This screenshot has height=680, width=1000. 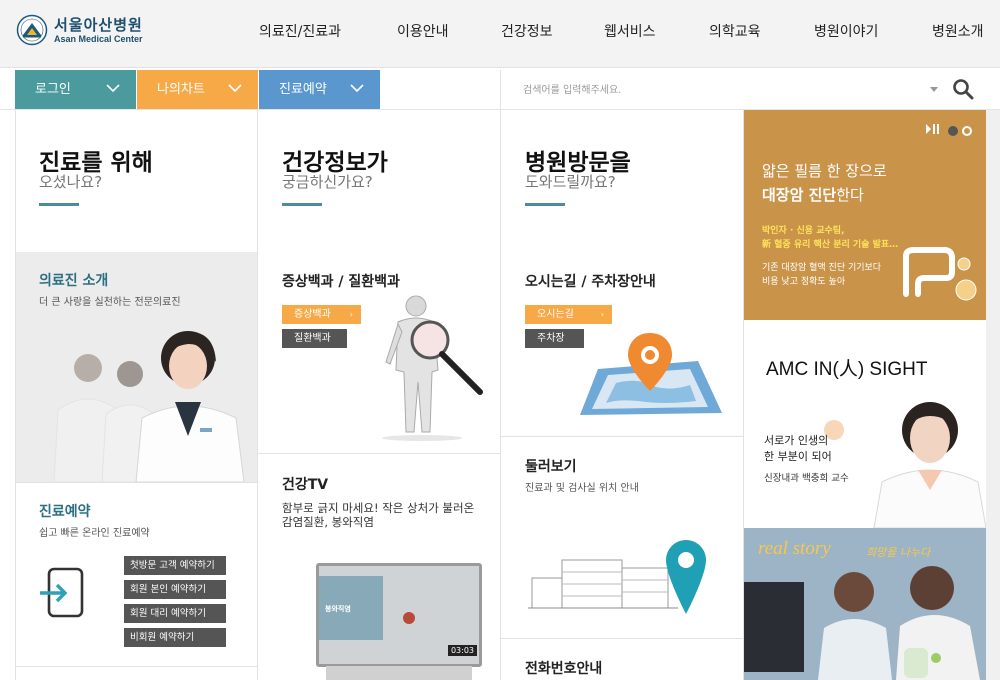 I want to click on phone-title: 전화번호안내, so click(x=563, y=668).